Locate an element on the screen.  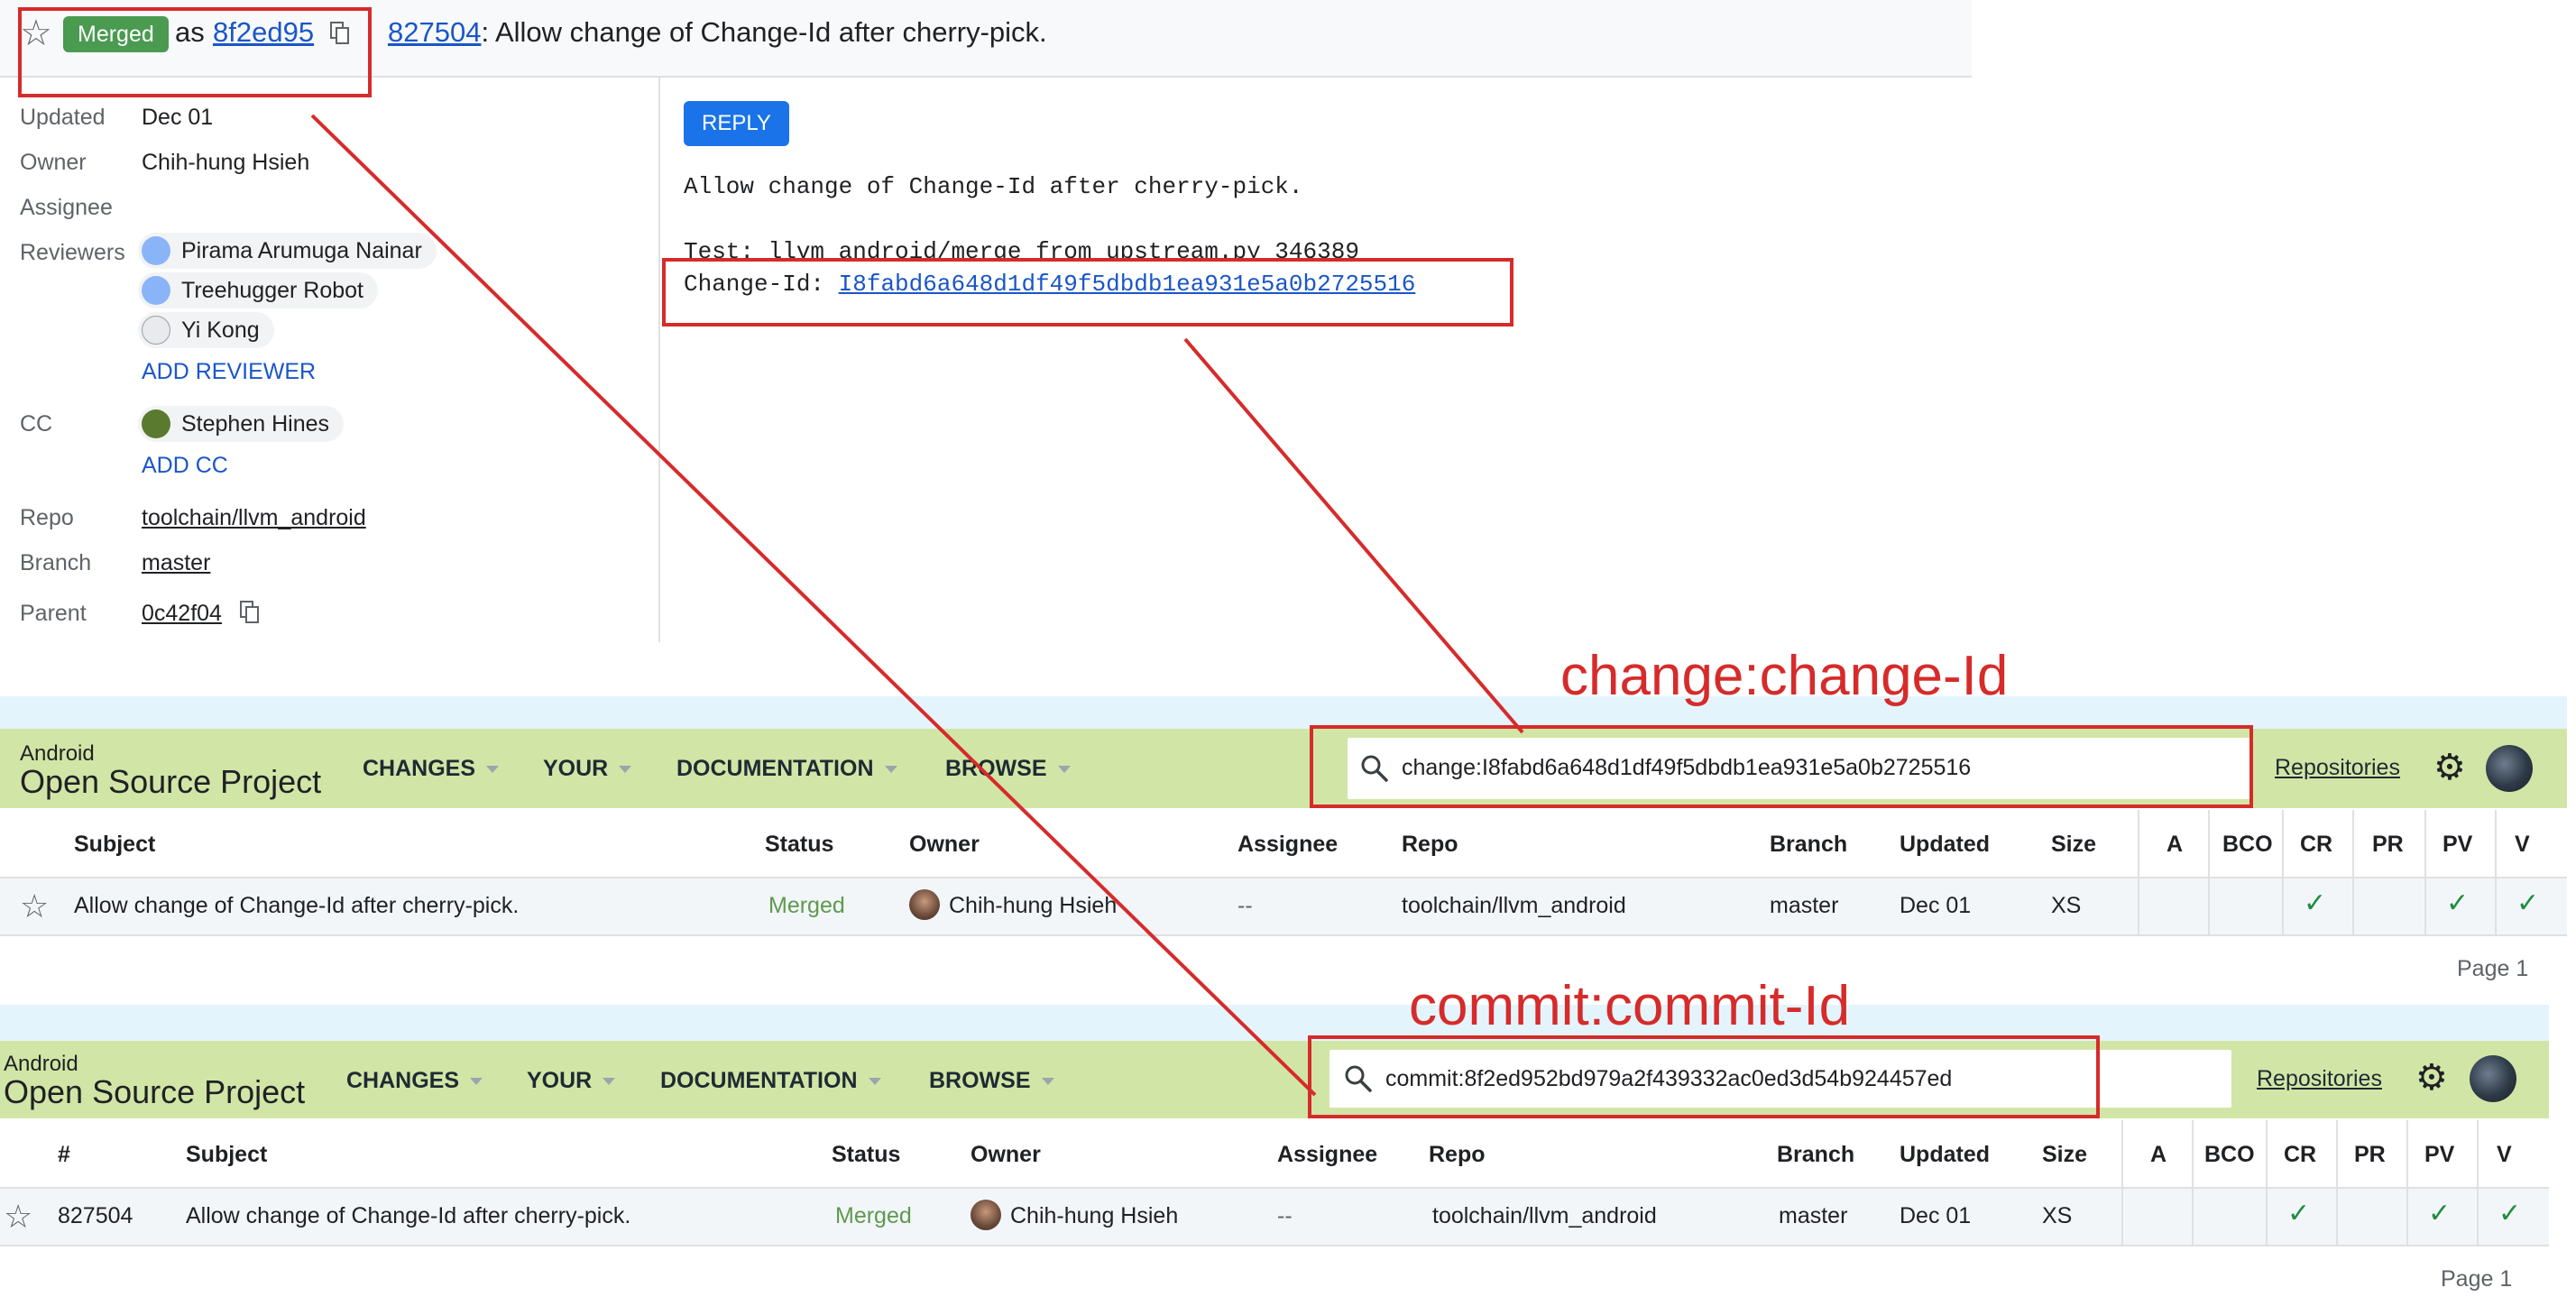
reply-button: REPLY is located at coordinates (736, 123).